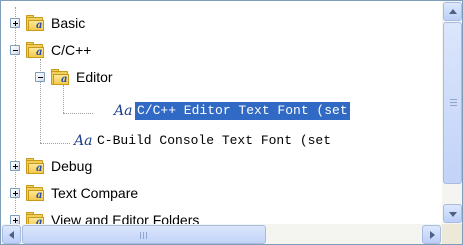  I want to click on arrow-right-icon, so click(432, 235).